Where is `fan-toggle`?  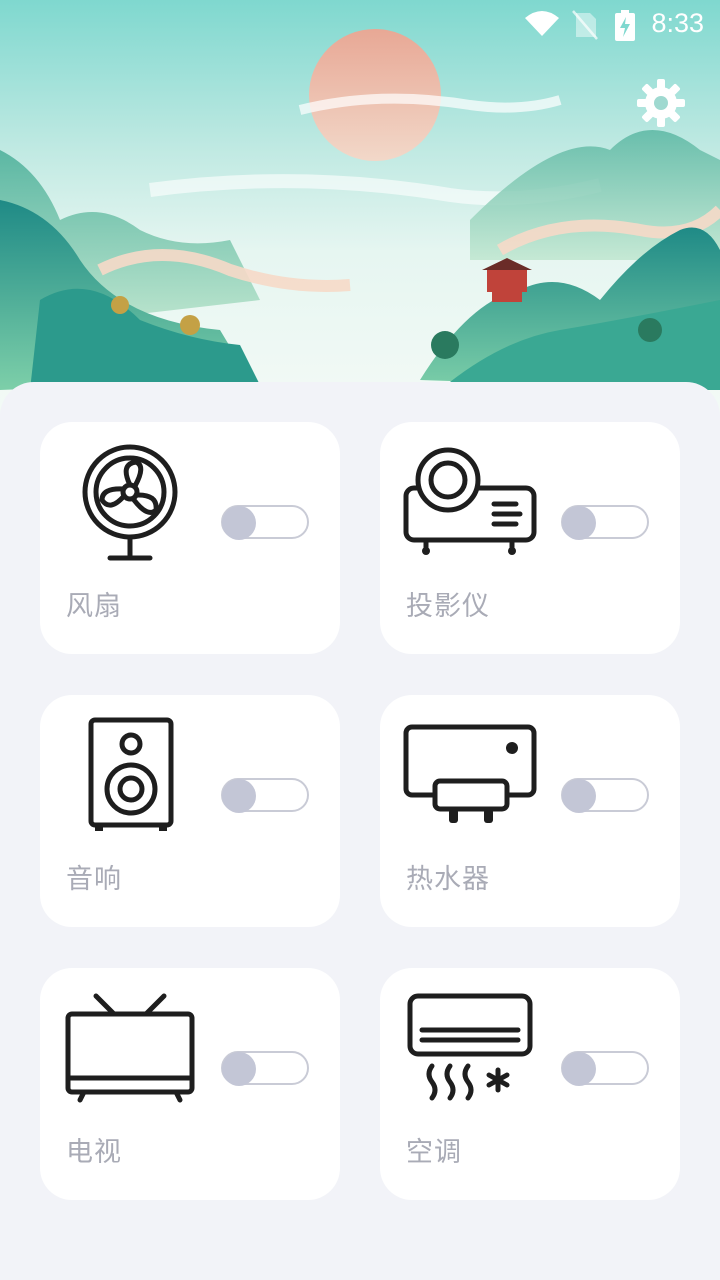
fan-toggle is located at coordinates (265, 522).